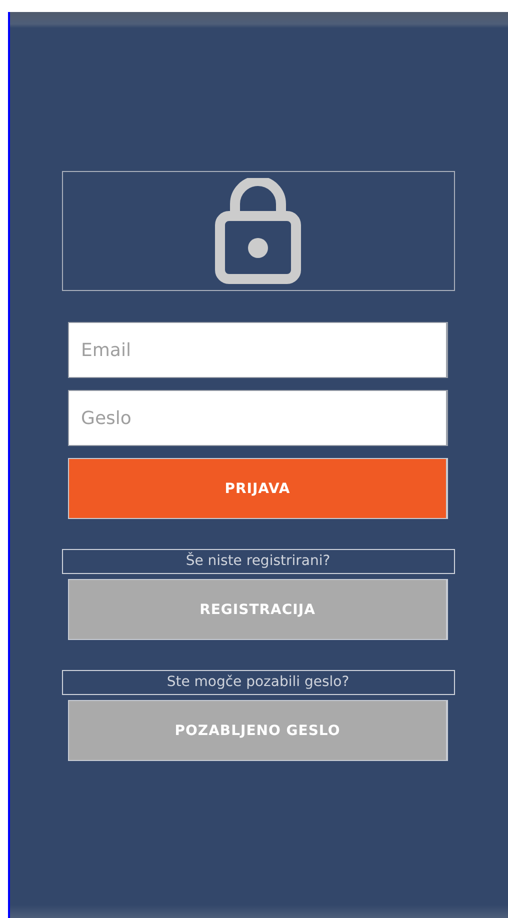 The width and height of the screenshot is (508, 918). What do you see at coordinates (258, 231) in the screenshot?
I see `lock-icon` at bounding box center [258, 231].